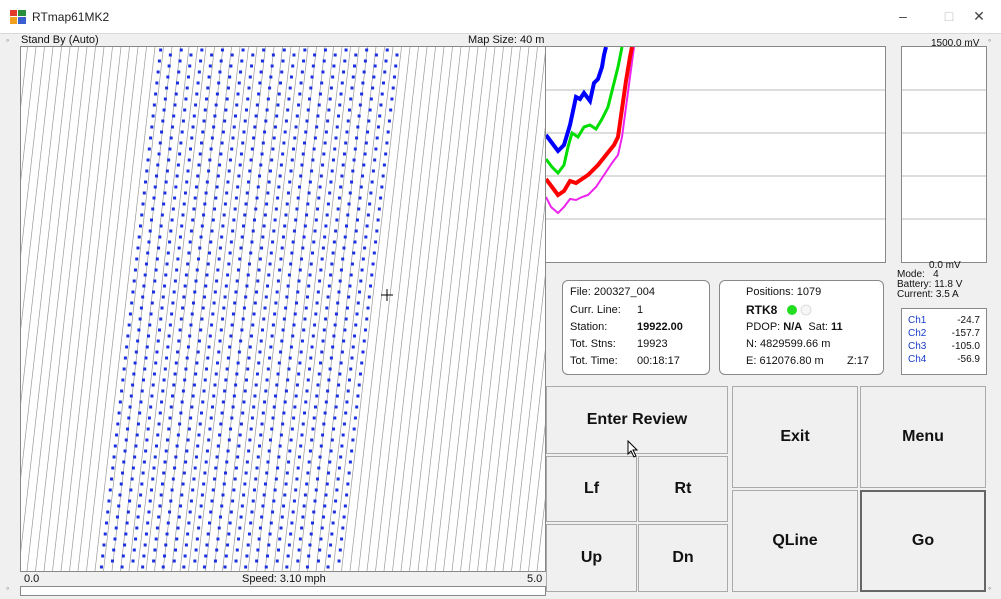 This screenshot has width=1001, height=599. Describe the element at coordinates (795, 541) in the screenshot. I see `qline-button: QLine` at that location.